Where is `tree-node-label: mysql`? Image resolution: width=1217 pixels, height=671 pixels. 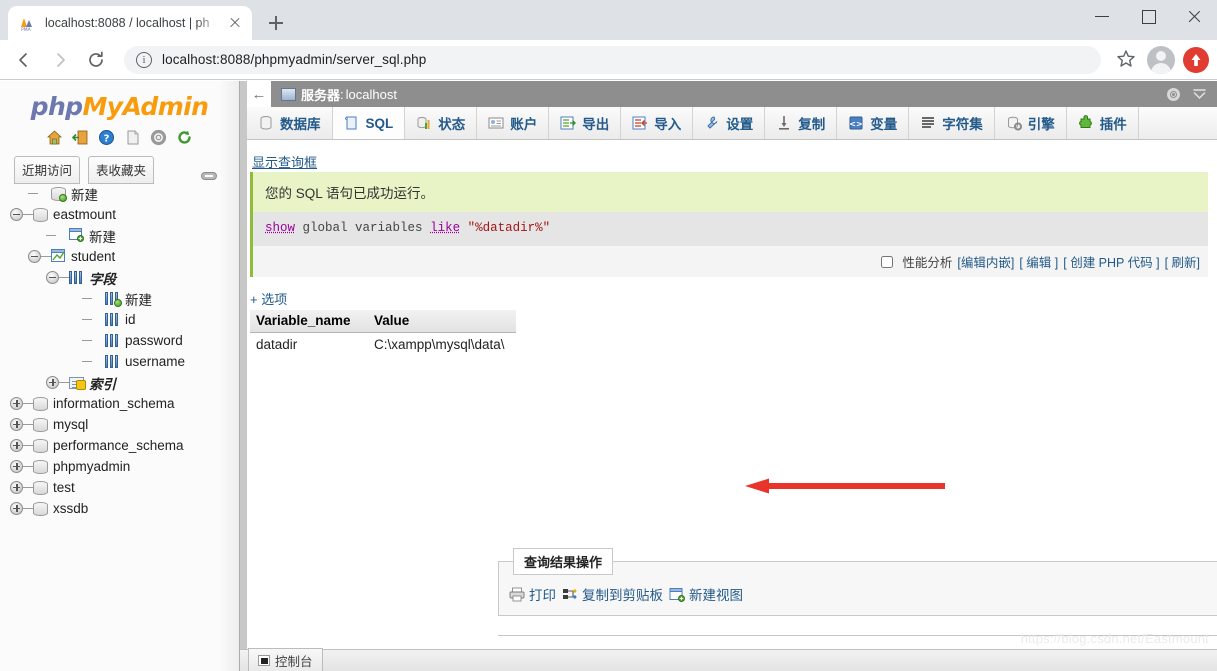
tree-node-label: mysql is located at coordinates (70, 424).